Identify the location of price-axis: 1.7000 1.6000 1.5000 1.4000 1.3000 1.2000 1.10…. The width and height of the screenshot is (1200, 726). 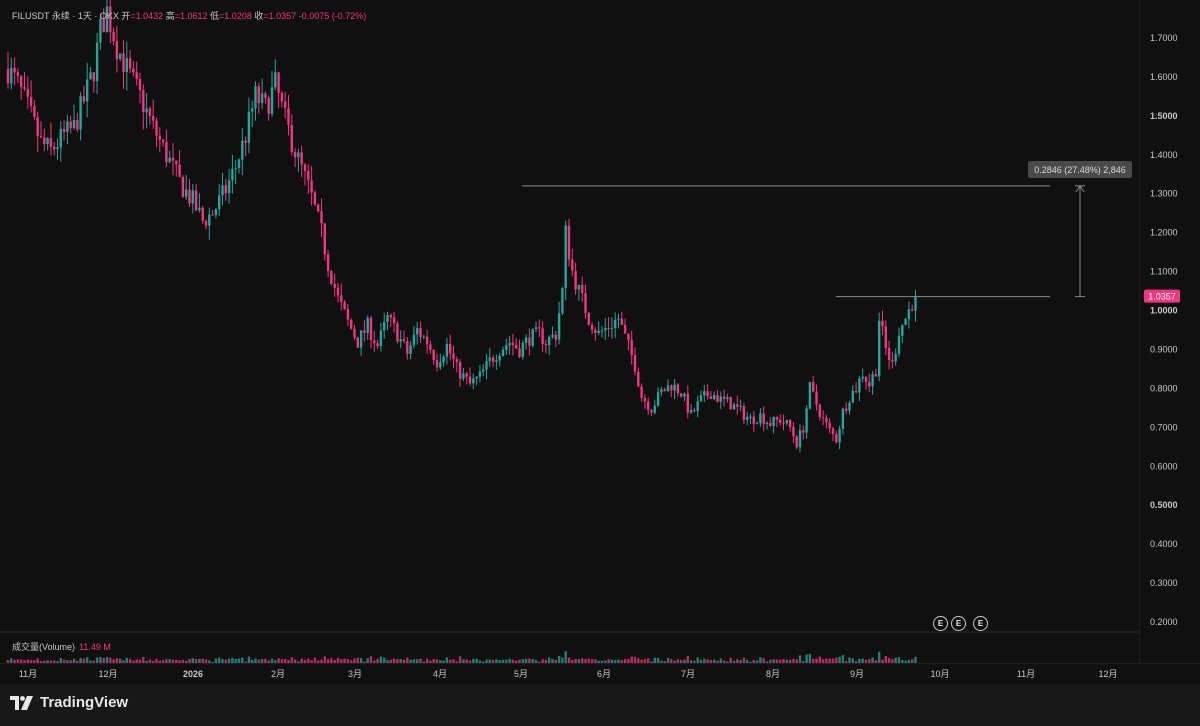
(1170, 331).